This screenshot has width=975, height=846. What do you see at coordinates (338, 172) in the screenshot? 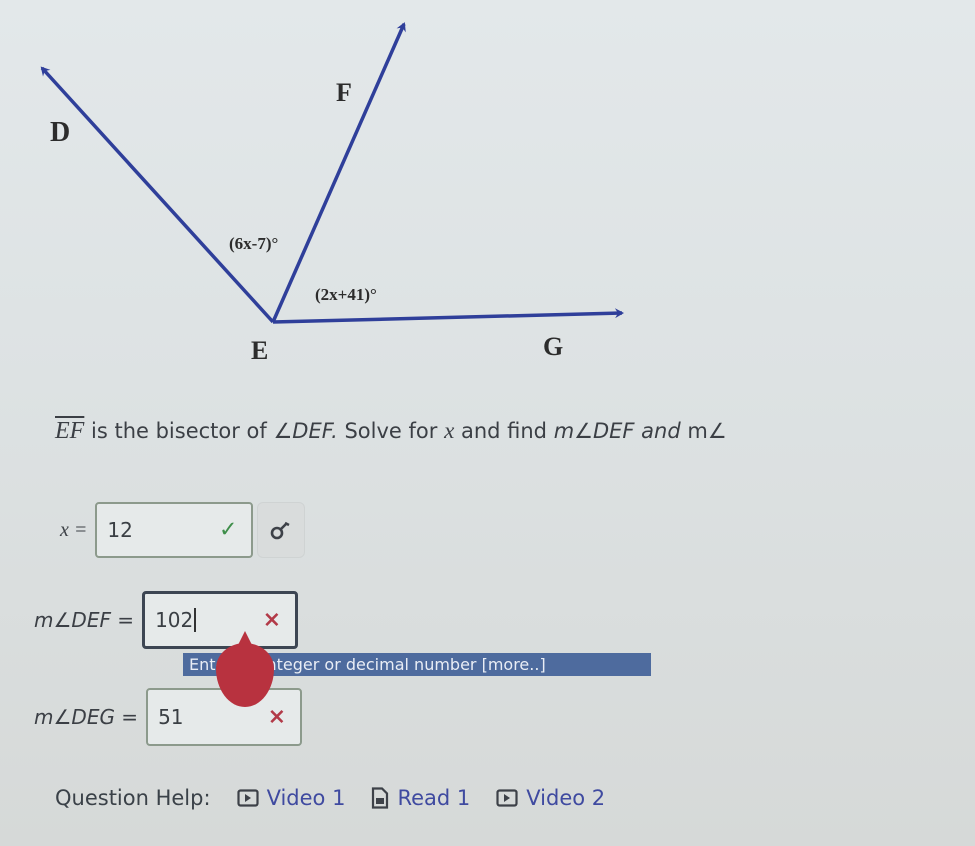
I see `ray-ef` at bounding box center [338, 172].